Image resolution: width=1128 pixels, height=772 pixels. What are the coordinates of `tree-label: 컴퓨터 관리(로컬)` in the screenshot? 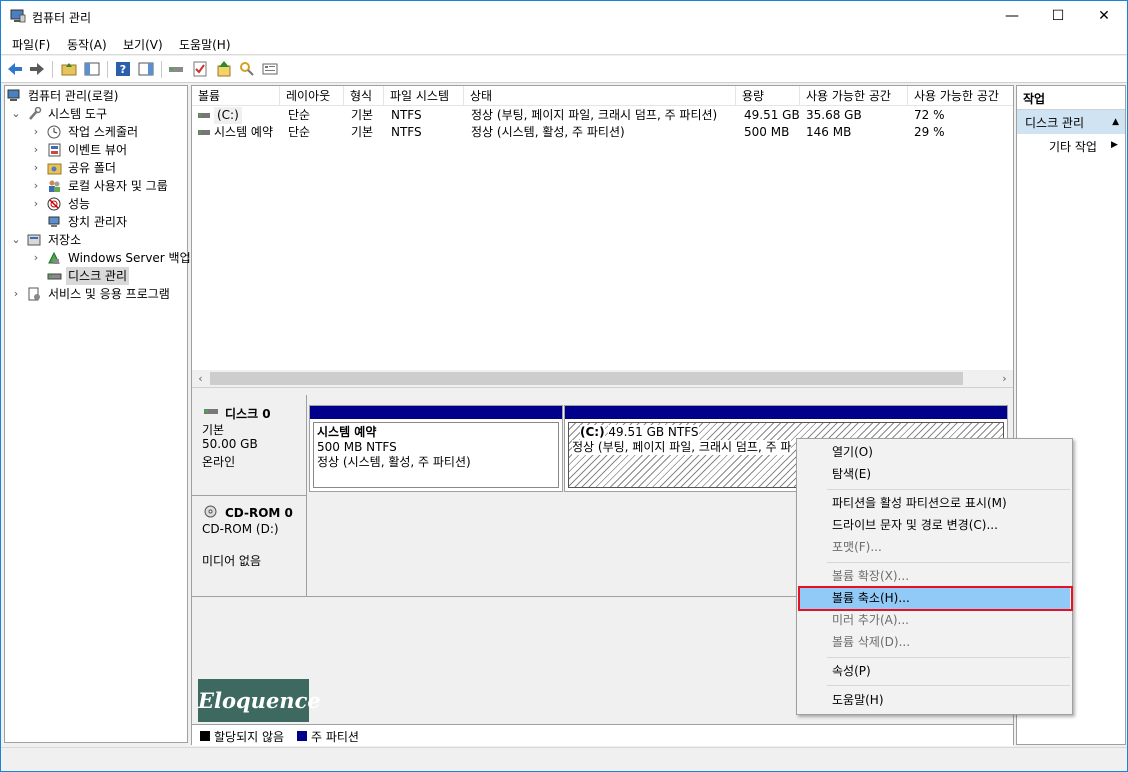 It's located at (73, 96).